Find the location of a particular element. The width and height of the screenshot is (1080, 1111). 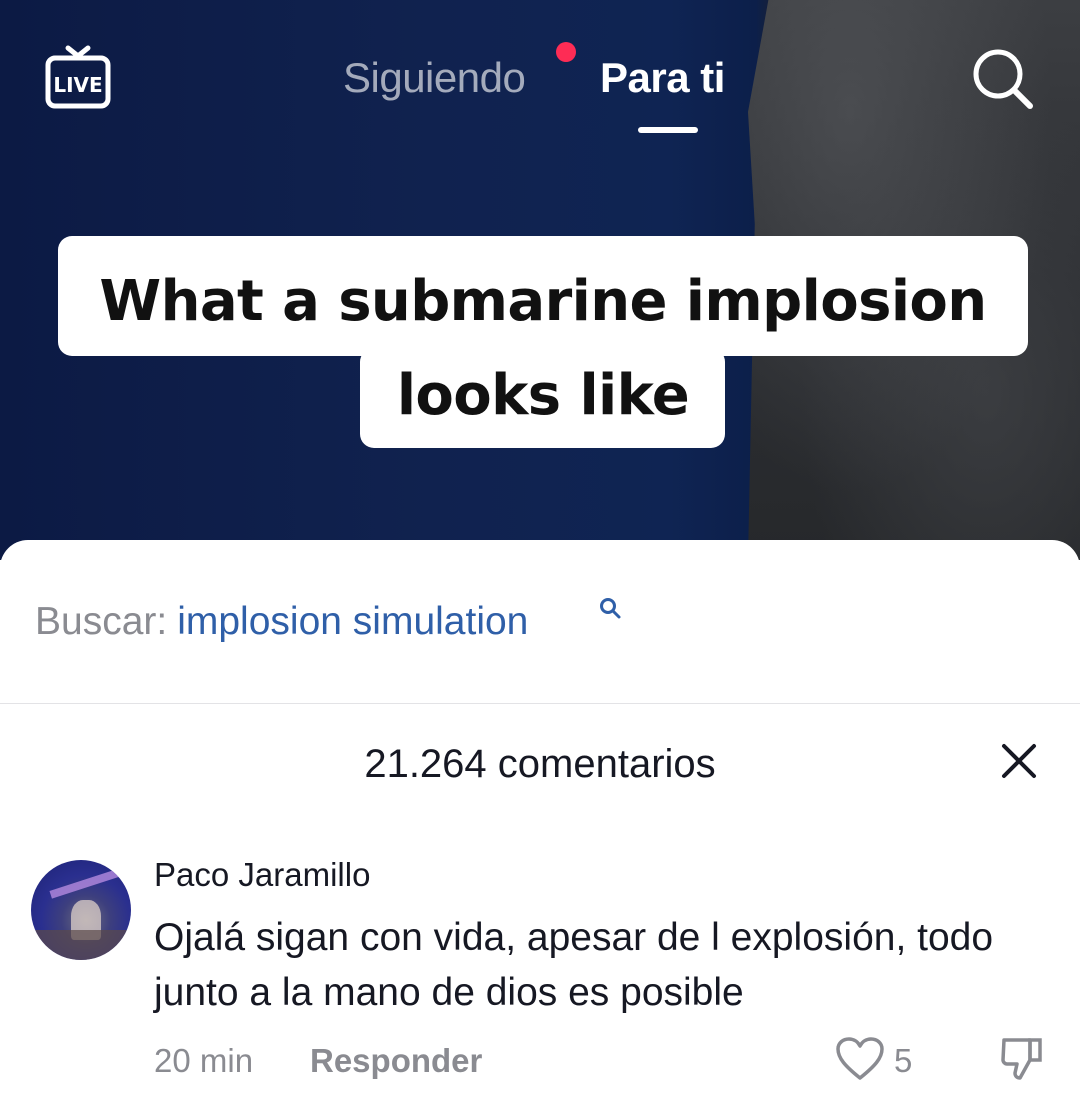

live-tv-icon: LIVE is located at coordinates (78, 77).